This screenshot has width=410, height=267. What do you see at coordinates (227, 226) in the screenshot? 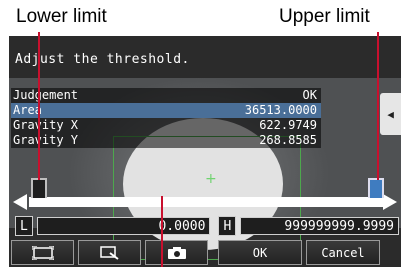
I see `upper-label: H` at bounding box center [227, 226].